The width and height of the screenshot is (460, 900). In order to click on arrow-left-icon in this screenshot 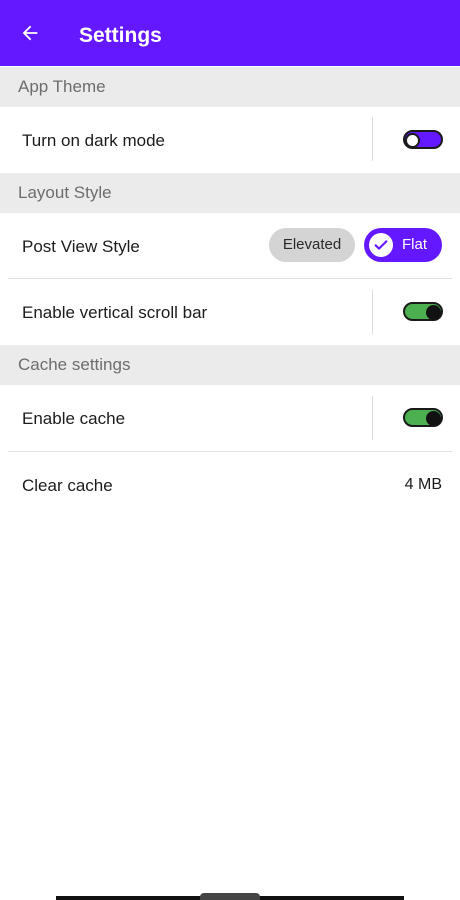, I will do `click(30, 33)`.